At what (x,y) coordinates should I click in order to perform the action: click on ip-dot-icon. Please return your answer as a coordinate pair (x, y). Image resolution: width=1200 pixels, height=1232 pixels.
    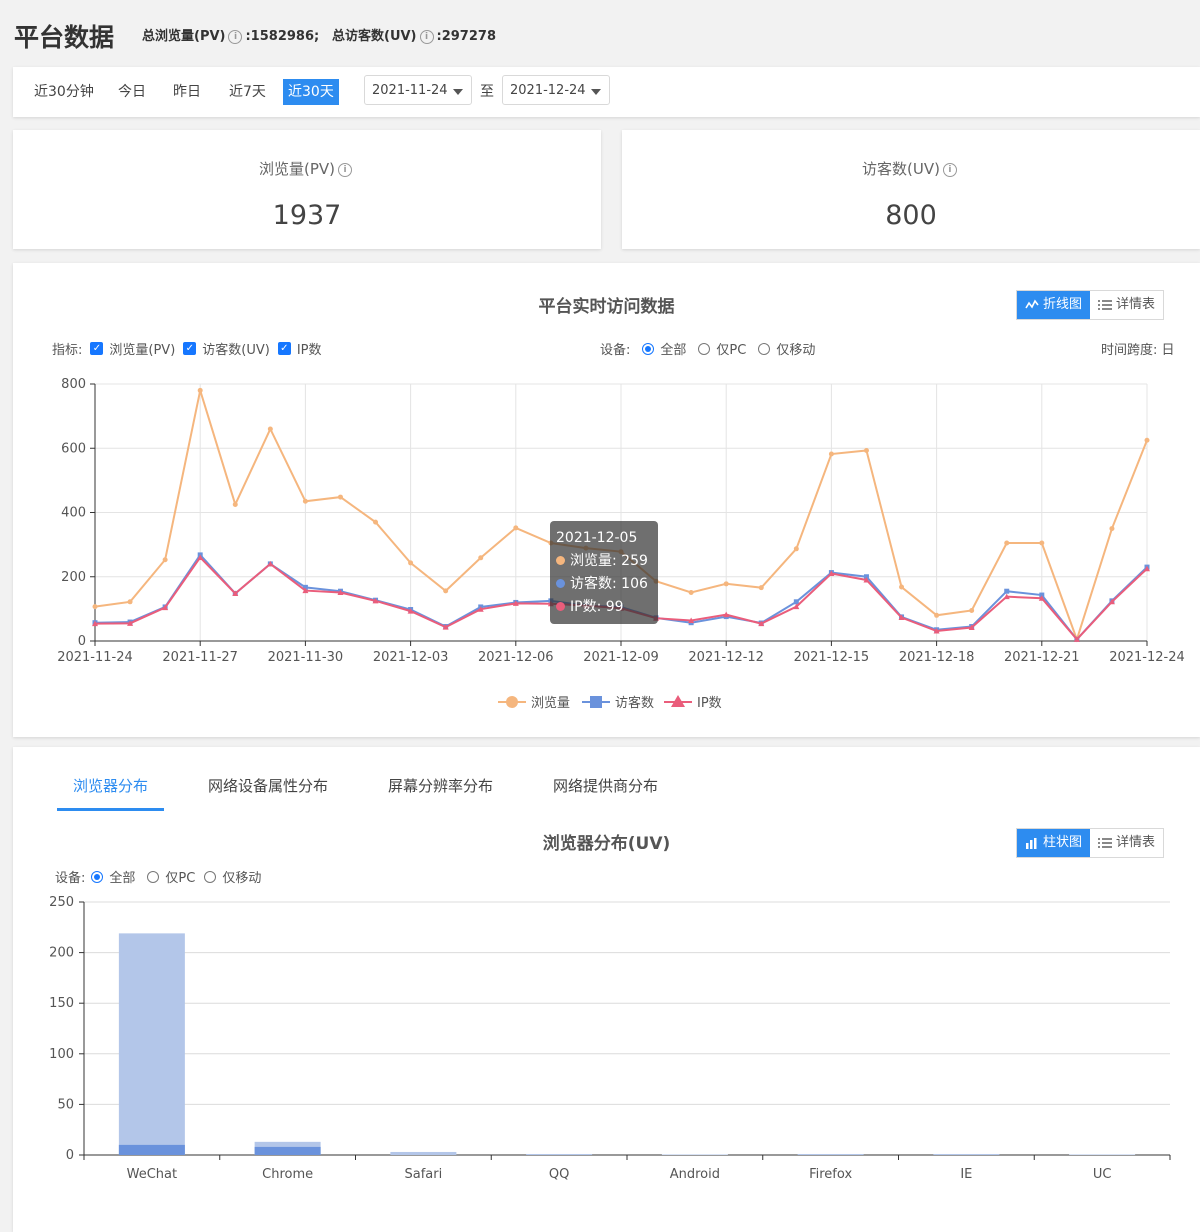
    Looking at the image, I should click on (560, 606).